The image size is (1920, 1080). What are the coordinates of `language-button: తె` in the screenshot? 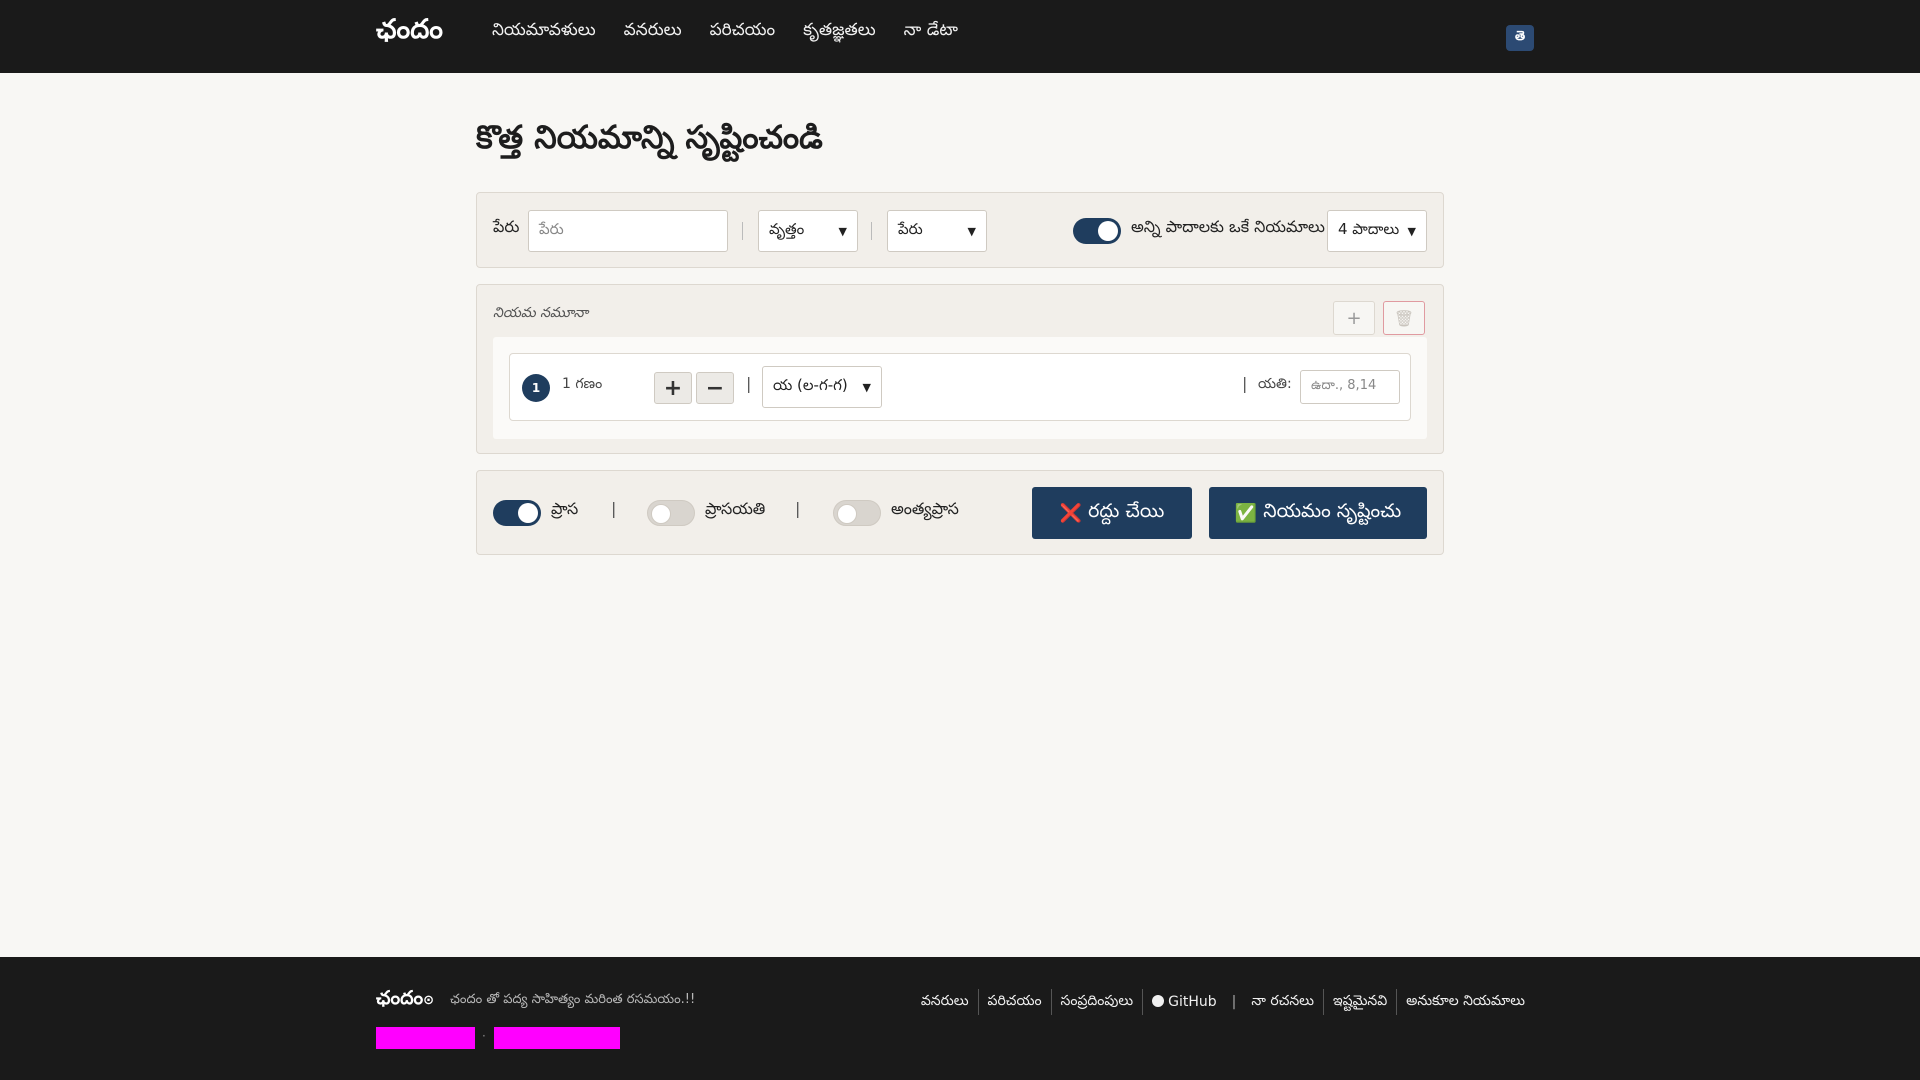 It's located at (1520, 38).